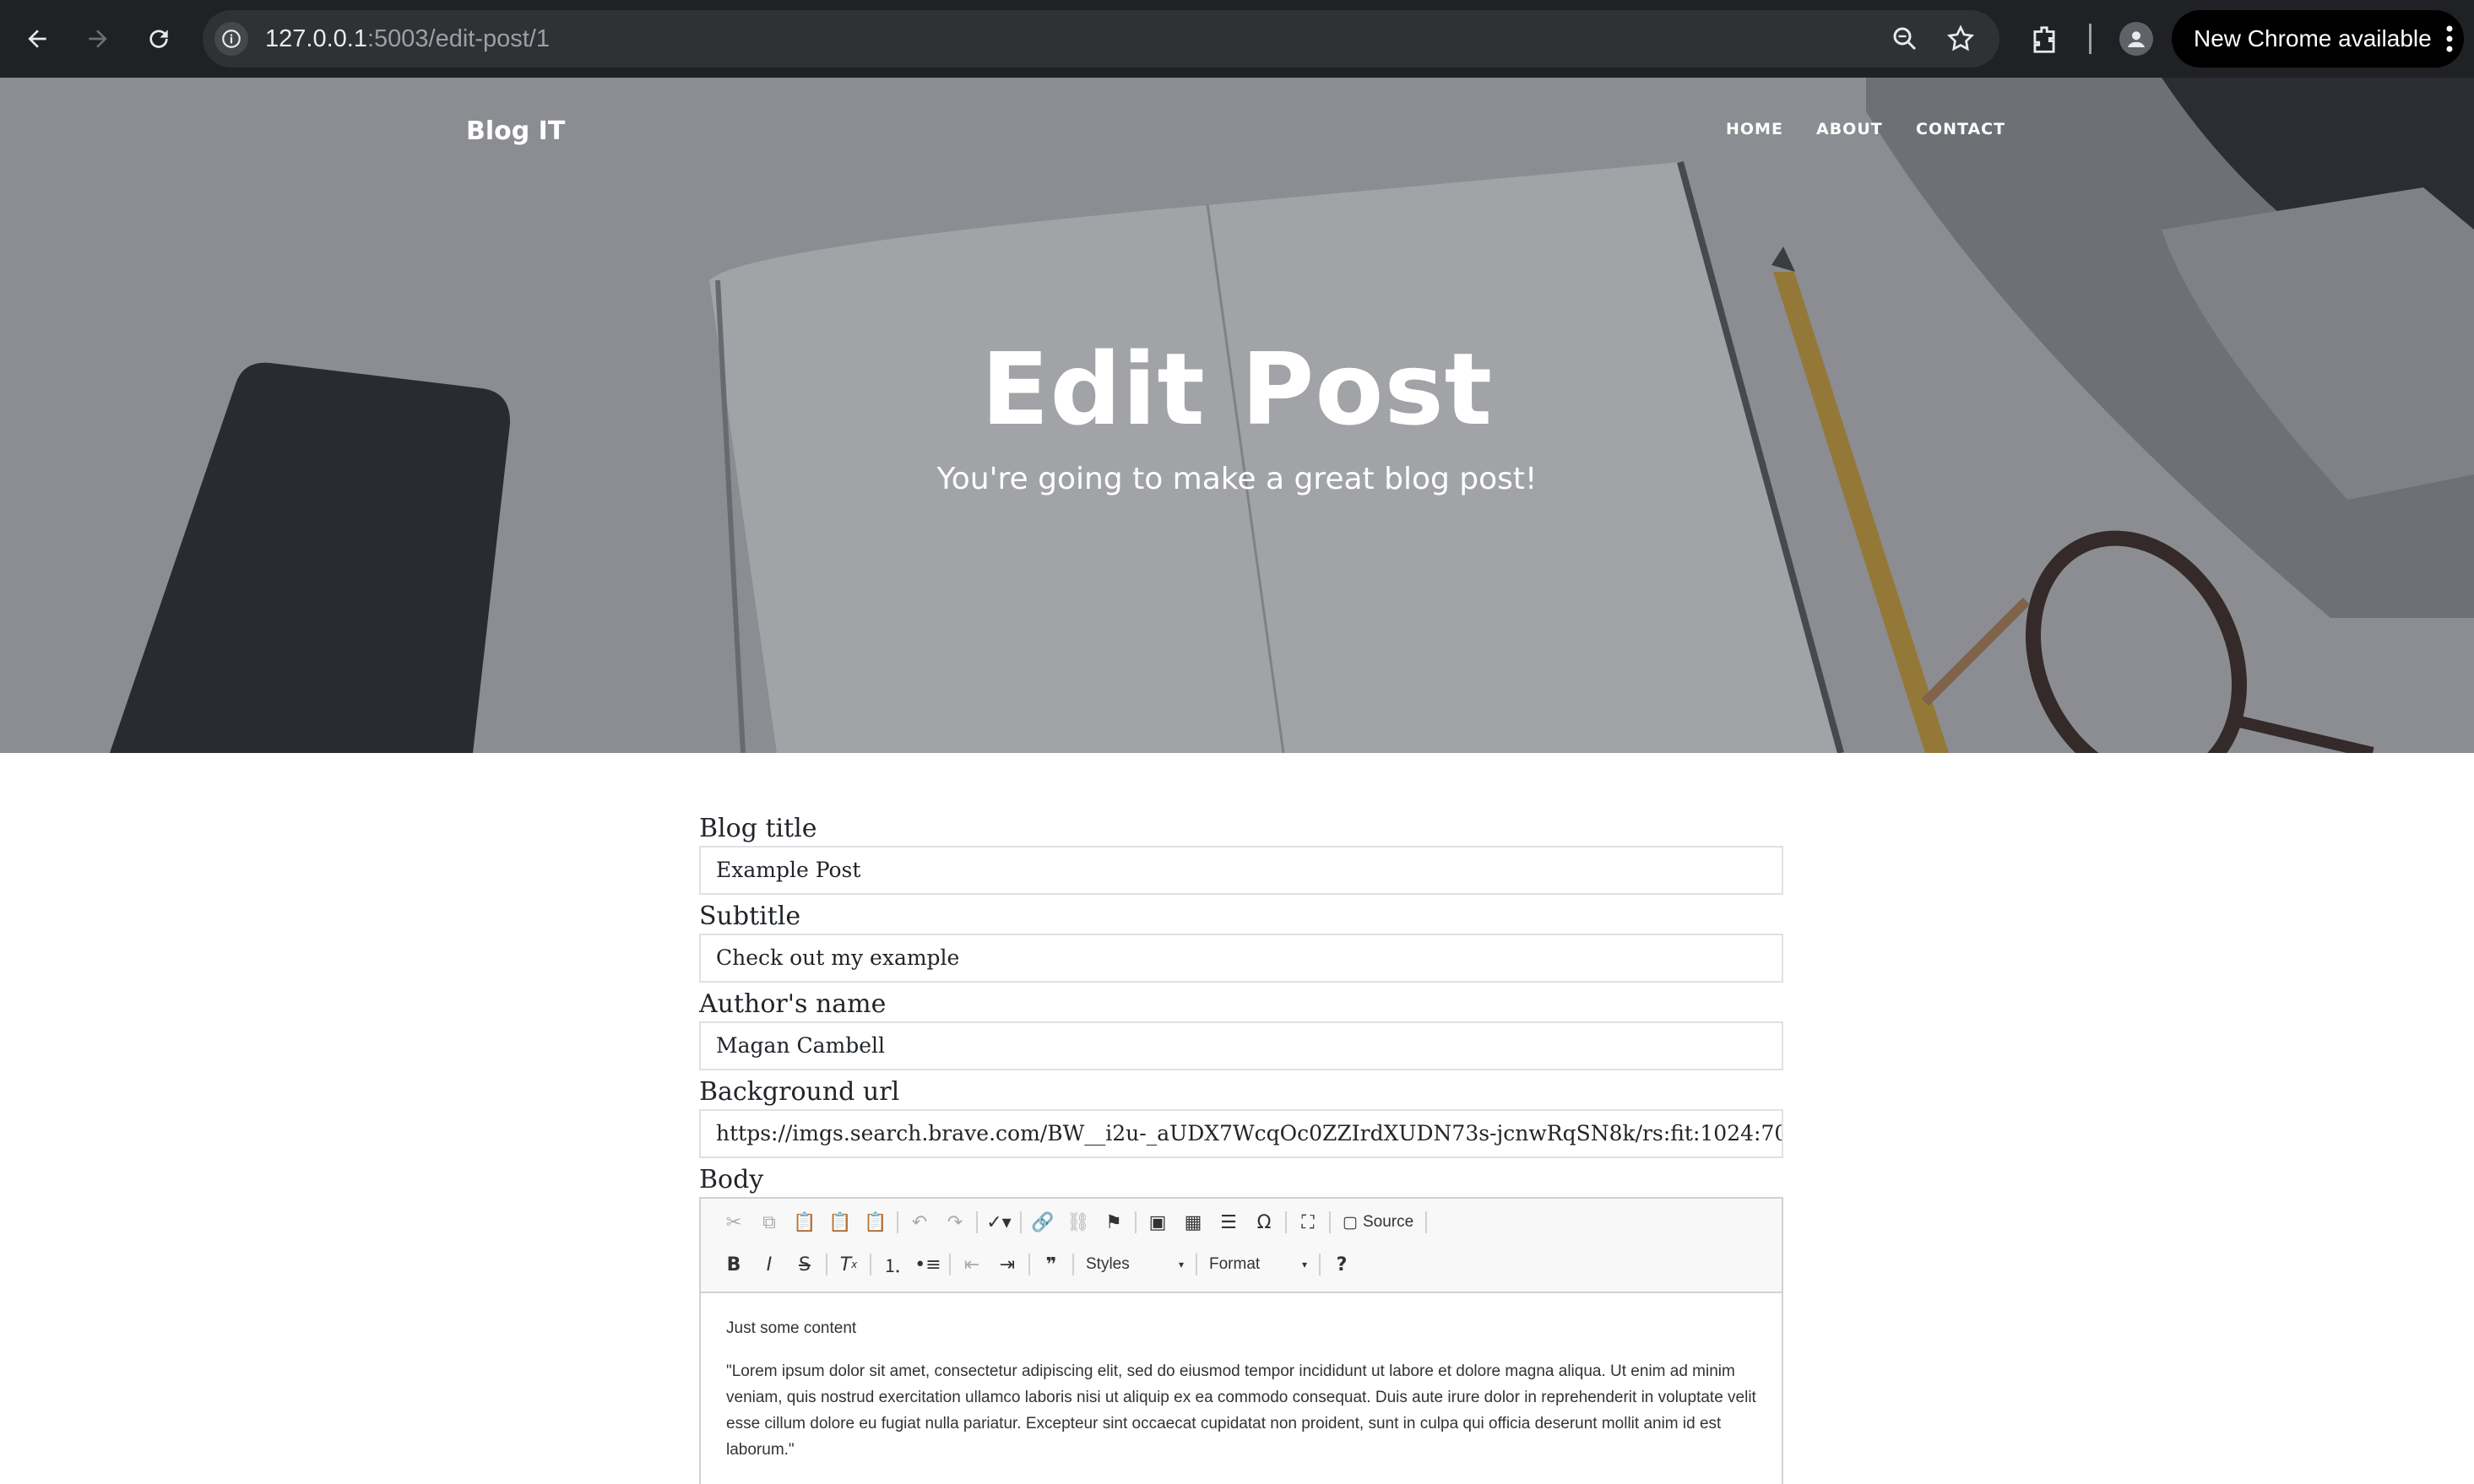 The height and width of the screenshot is (1484, 2474). I want to click on source-icon: ▢, so click(1351, 1222).